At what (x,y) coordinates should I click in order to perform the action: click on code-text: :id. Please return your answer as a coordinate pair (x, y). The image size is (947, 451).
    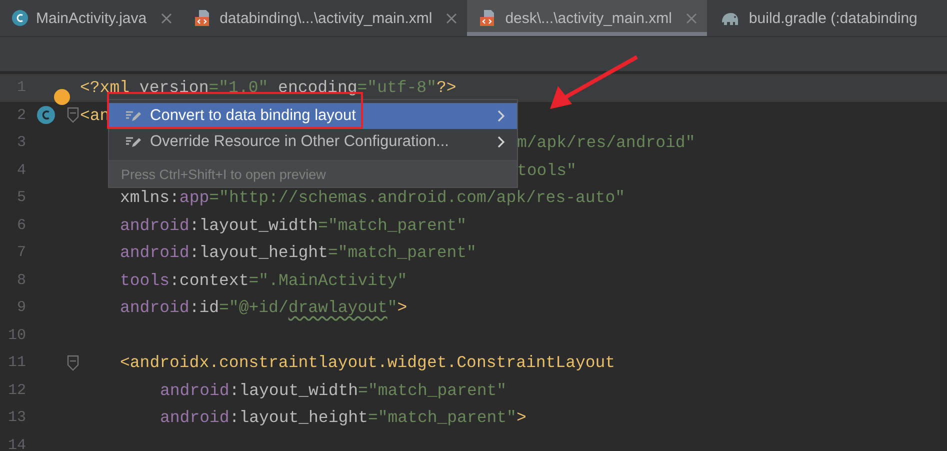
    Looking at the image, I should click on (204, 308).